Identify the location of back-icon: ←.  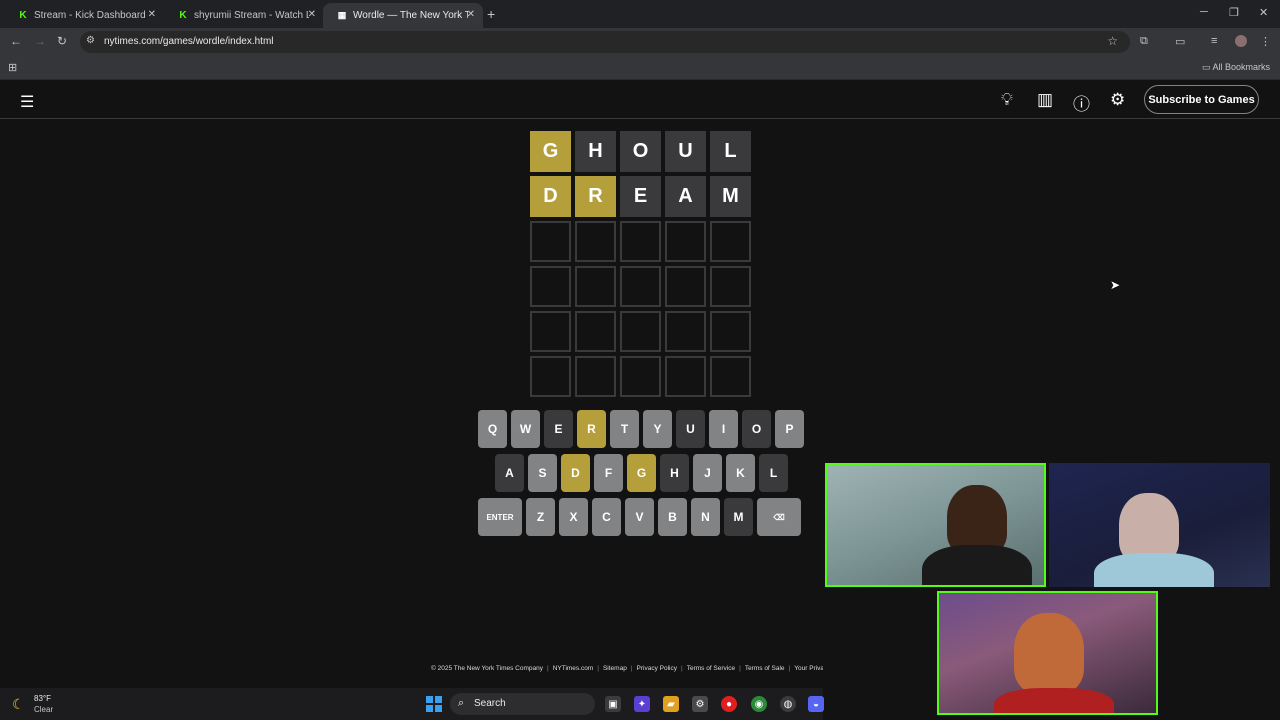
(16, 41).